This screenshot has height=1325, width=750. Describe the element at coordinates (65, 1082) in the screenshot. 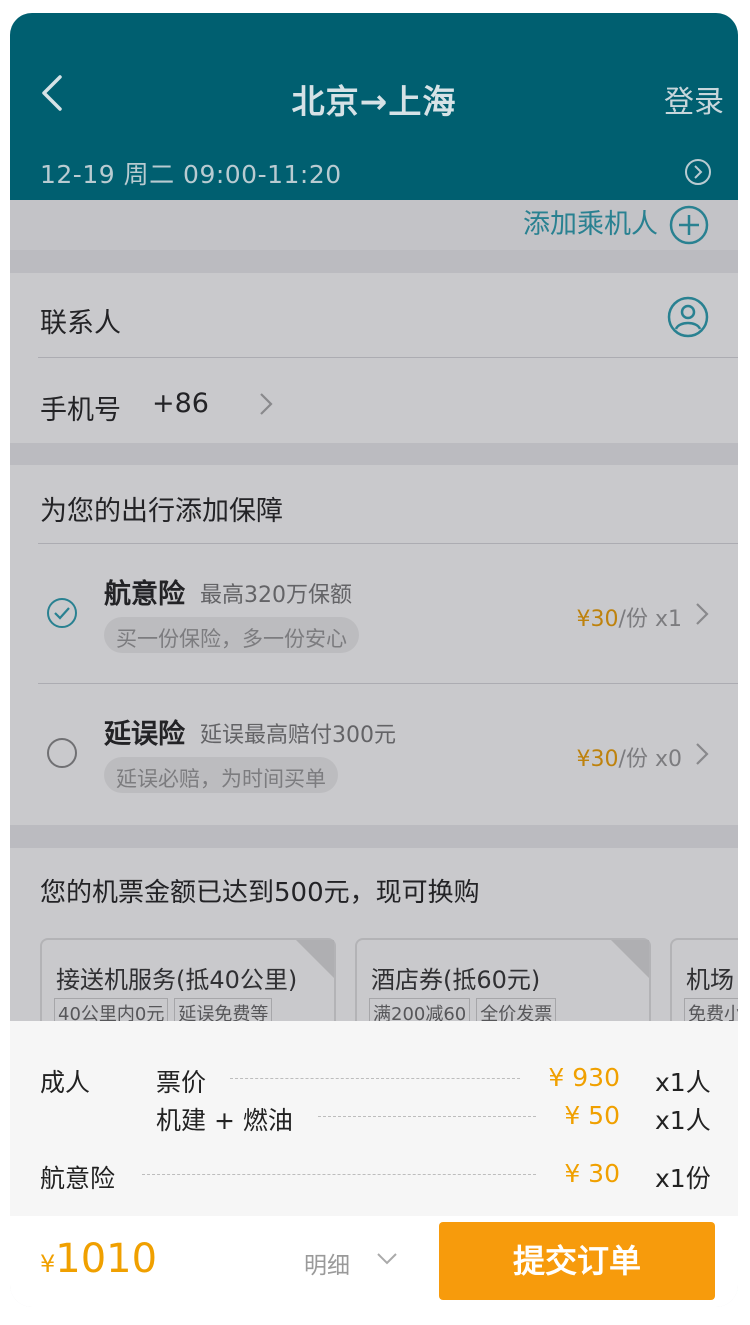

I see `adult-label: 成人` at that location.